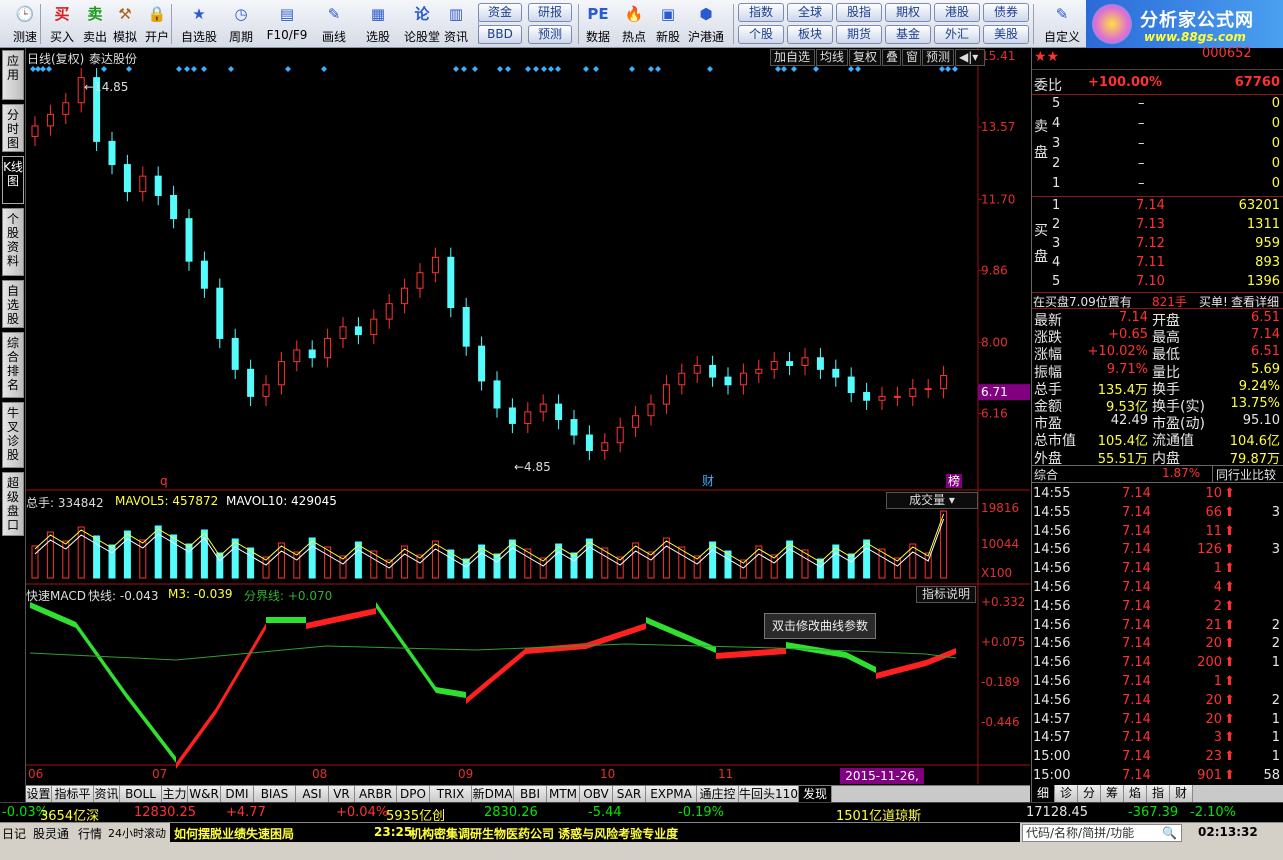  What do you see at coordinates (761, 34) in the screenshot?
I see `market-button: 个股` at bounding box center [761, 34].